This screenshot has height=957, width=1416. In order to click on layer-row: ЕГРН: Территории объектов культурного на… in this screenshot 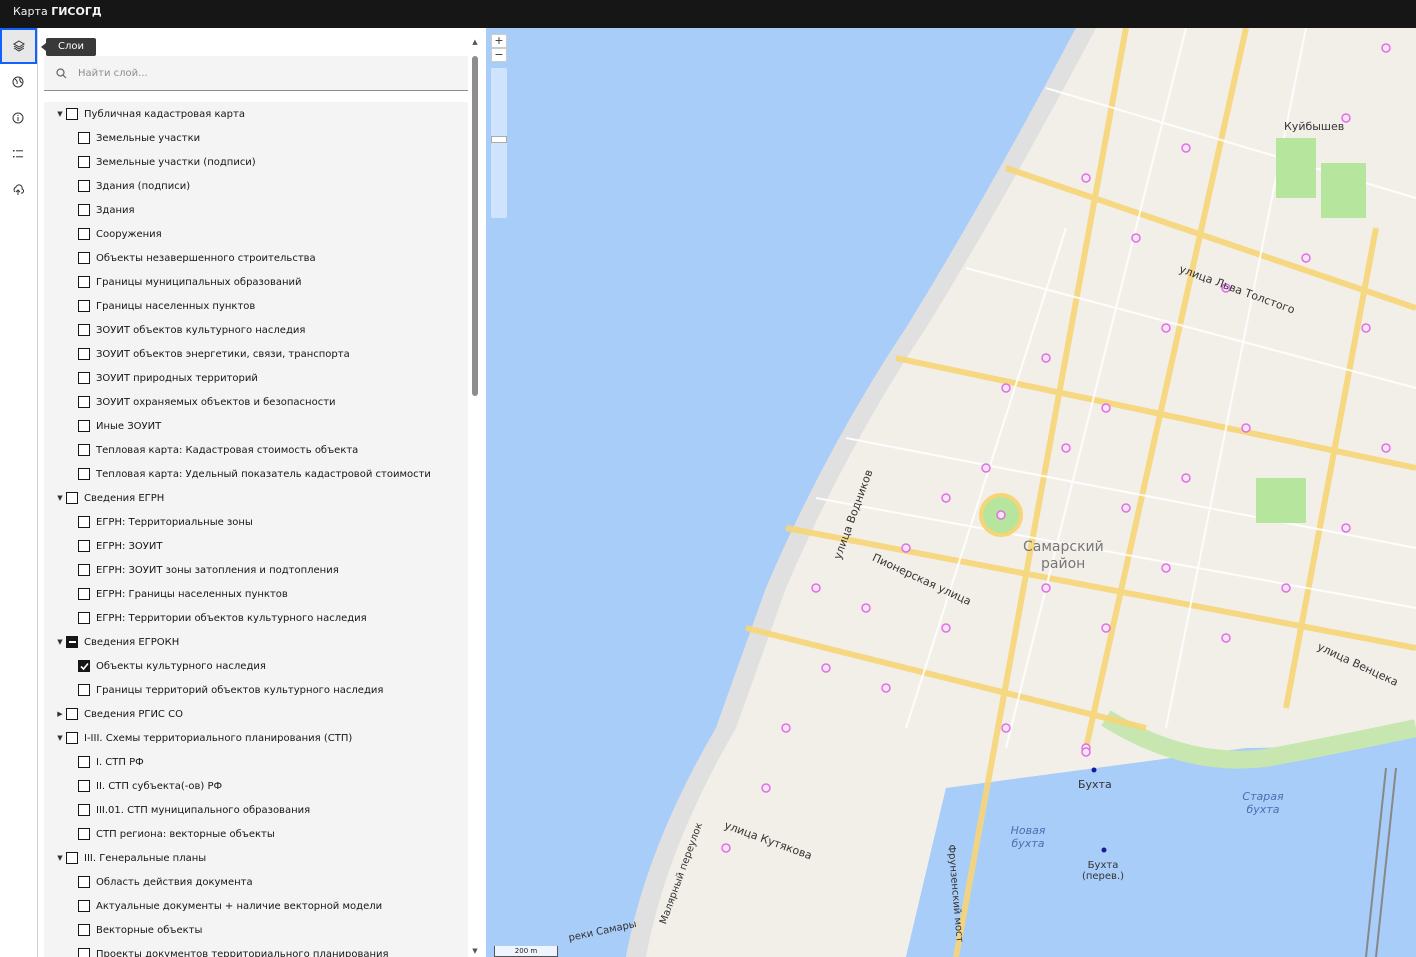, I will do `click(222, 618)`.